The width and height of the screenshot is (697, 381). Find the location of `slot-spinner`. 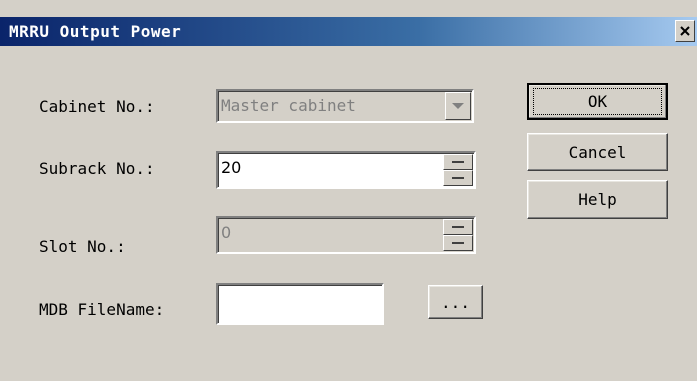

slot-spinner is located at coordinates (458, 235).